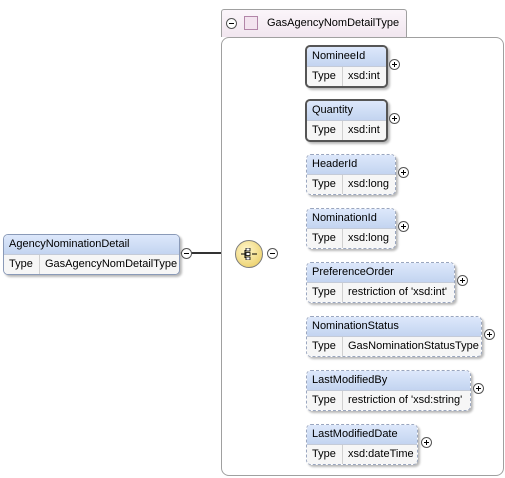 This screenshot has height=478, width=505. I want to click on element-headerid: HeaderId Type xsd:long, so click(351, 174).